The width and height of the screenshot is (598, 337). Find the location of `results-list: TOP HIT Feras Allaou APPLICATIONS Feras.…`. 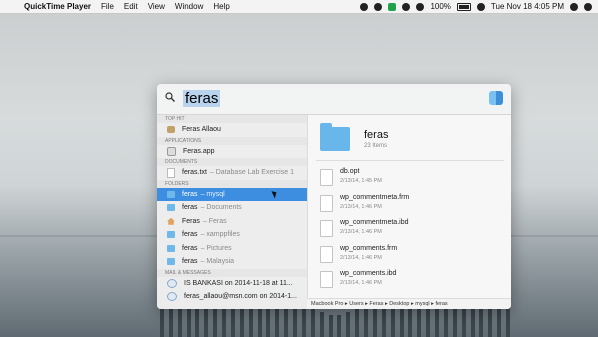

results-list: TOP HIT Feras Allaou APPLICATIONS Feras.… is located at coordinates (232, 212).